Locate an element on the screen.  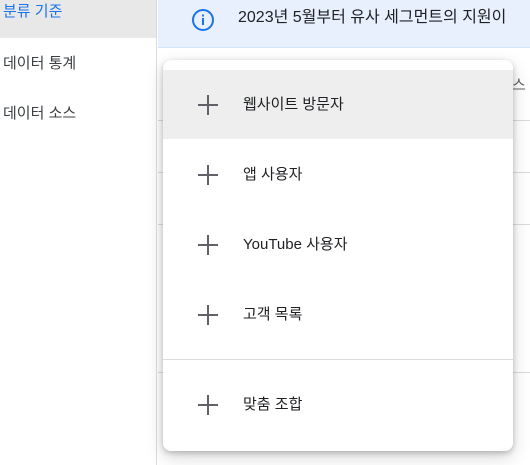
sidebar-item-label: 데이터 통계 is located at coordinates (40, 63).